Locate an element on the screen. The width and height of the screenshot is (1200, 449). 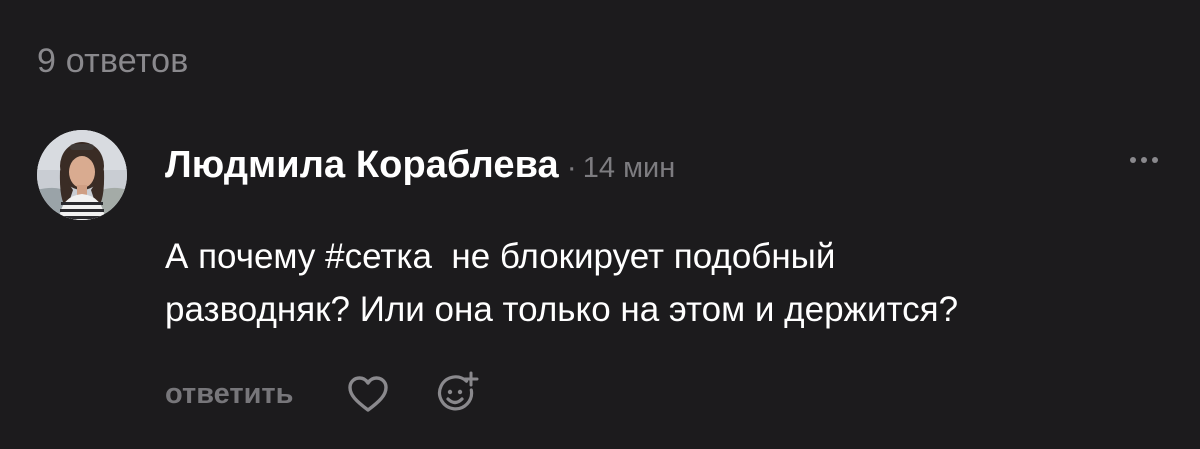
author-name: Людмила Кораблева is located at coordinates (362, 165).